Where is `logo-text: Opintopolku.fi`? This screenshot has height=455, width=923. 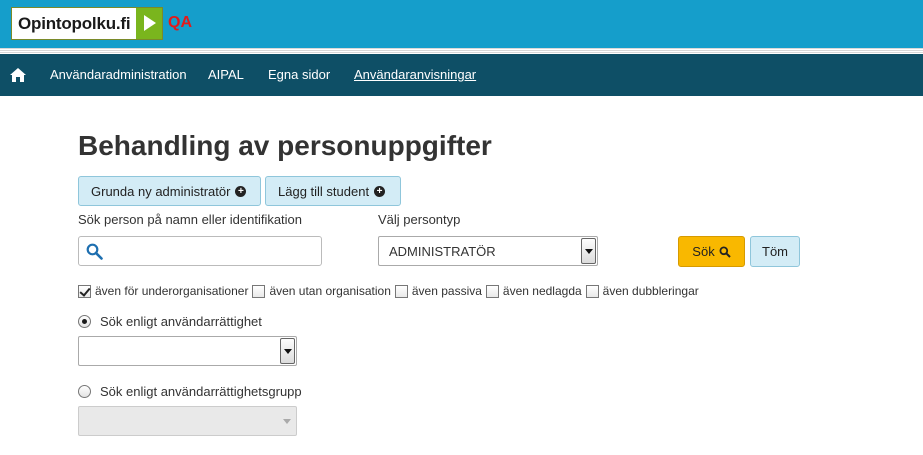 logo-text: Opintopolku.fi is located at coordinates (74, 23).